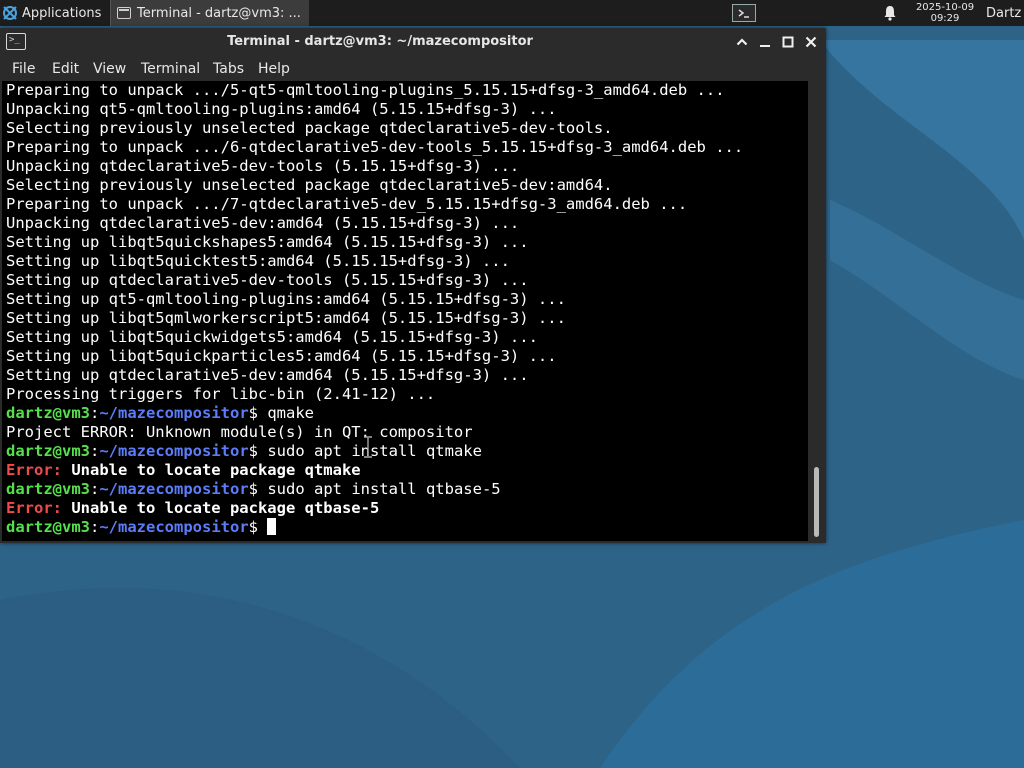 The width and height of the screenshot is (1024, 768). Describe the element at coordinates (10, 13) in the screenshot. I see `xfce-logo-icon` at that location.